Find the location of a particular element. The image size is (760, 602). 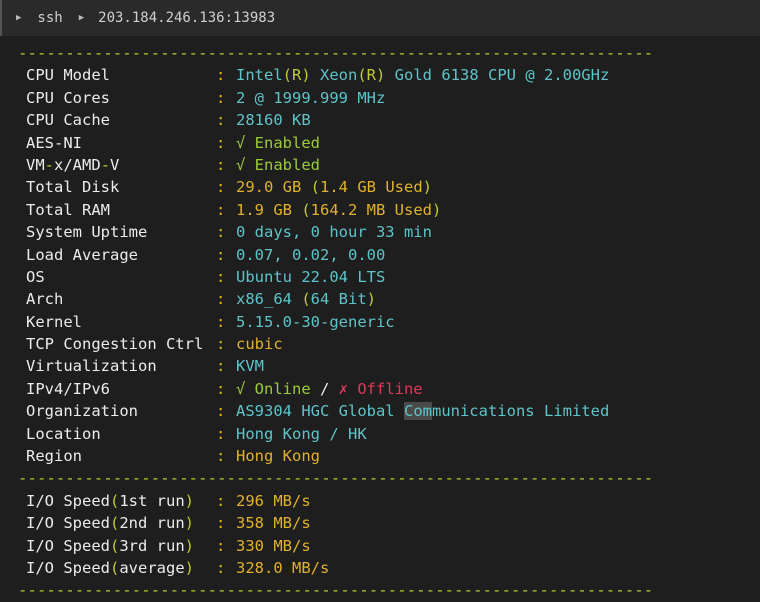

label-vmx: VM-x/AMD-V is located at coordinates (73, 164).